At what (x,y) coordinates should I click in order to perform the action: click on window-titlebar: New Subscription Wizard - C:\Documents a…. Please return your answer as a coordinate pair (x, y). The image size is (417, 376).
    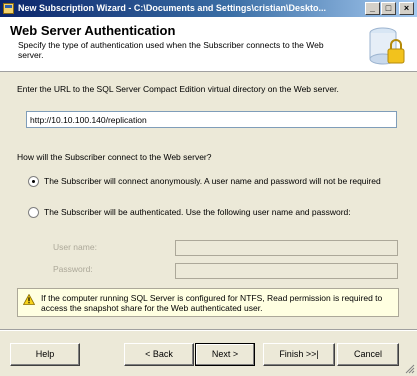
    Looking at the image, I should click on (208, 8).